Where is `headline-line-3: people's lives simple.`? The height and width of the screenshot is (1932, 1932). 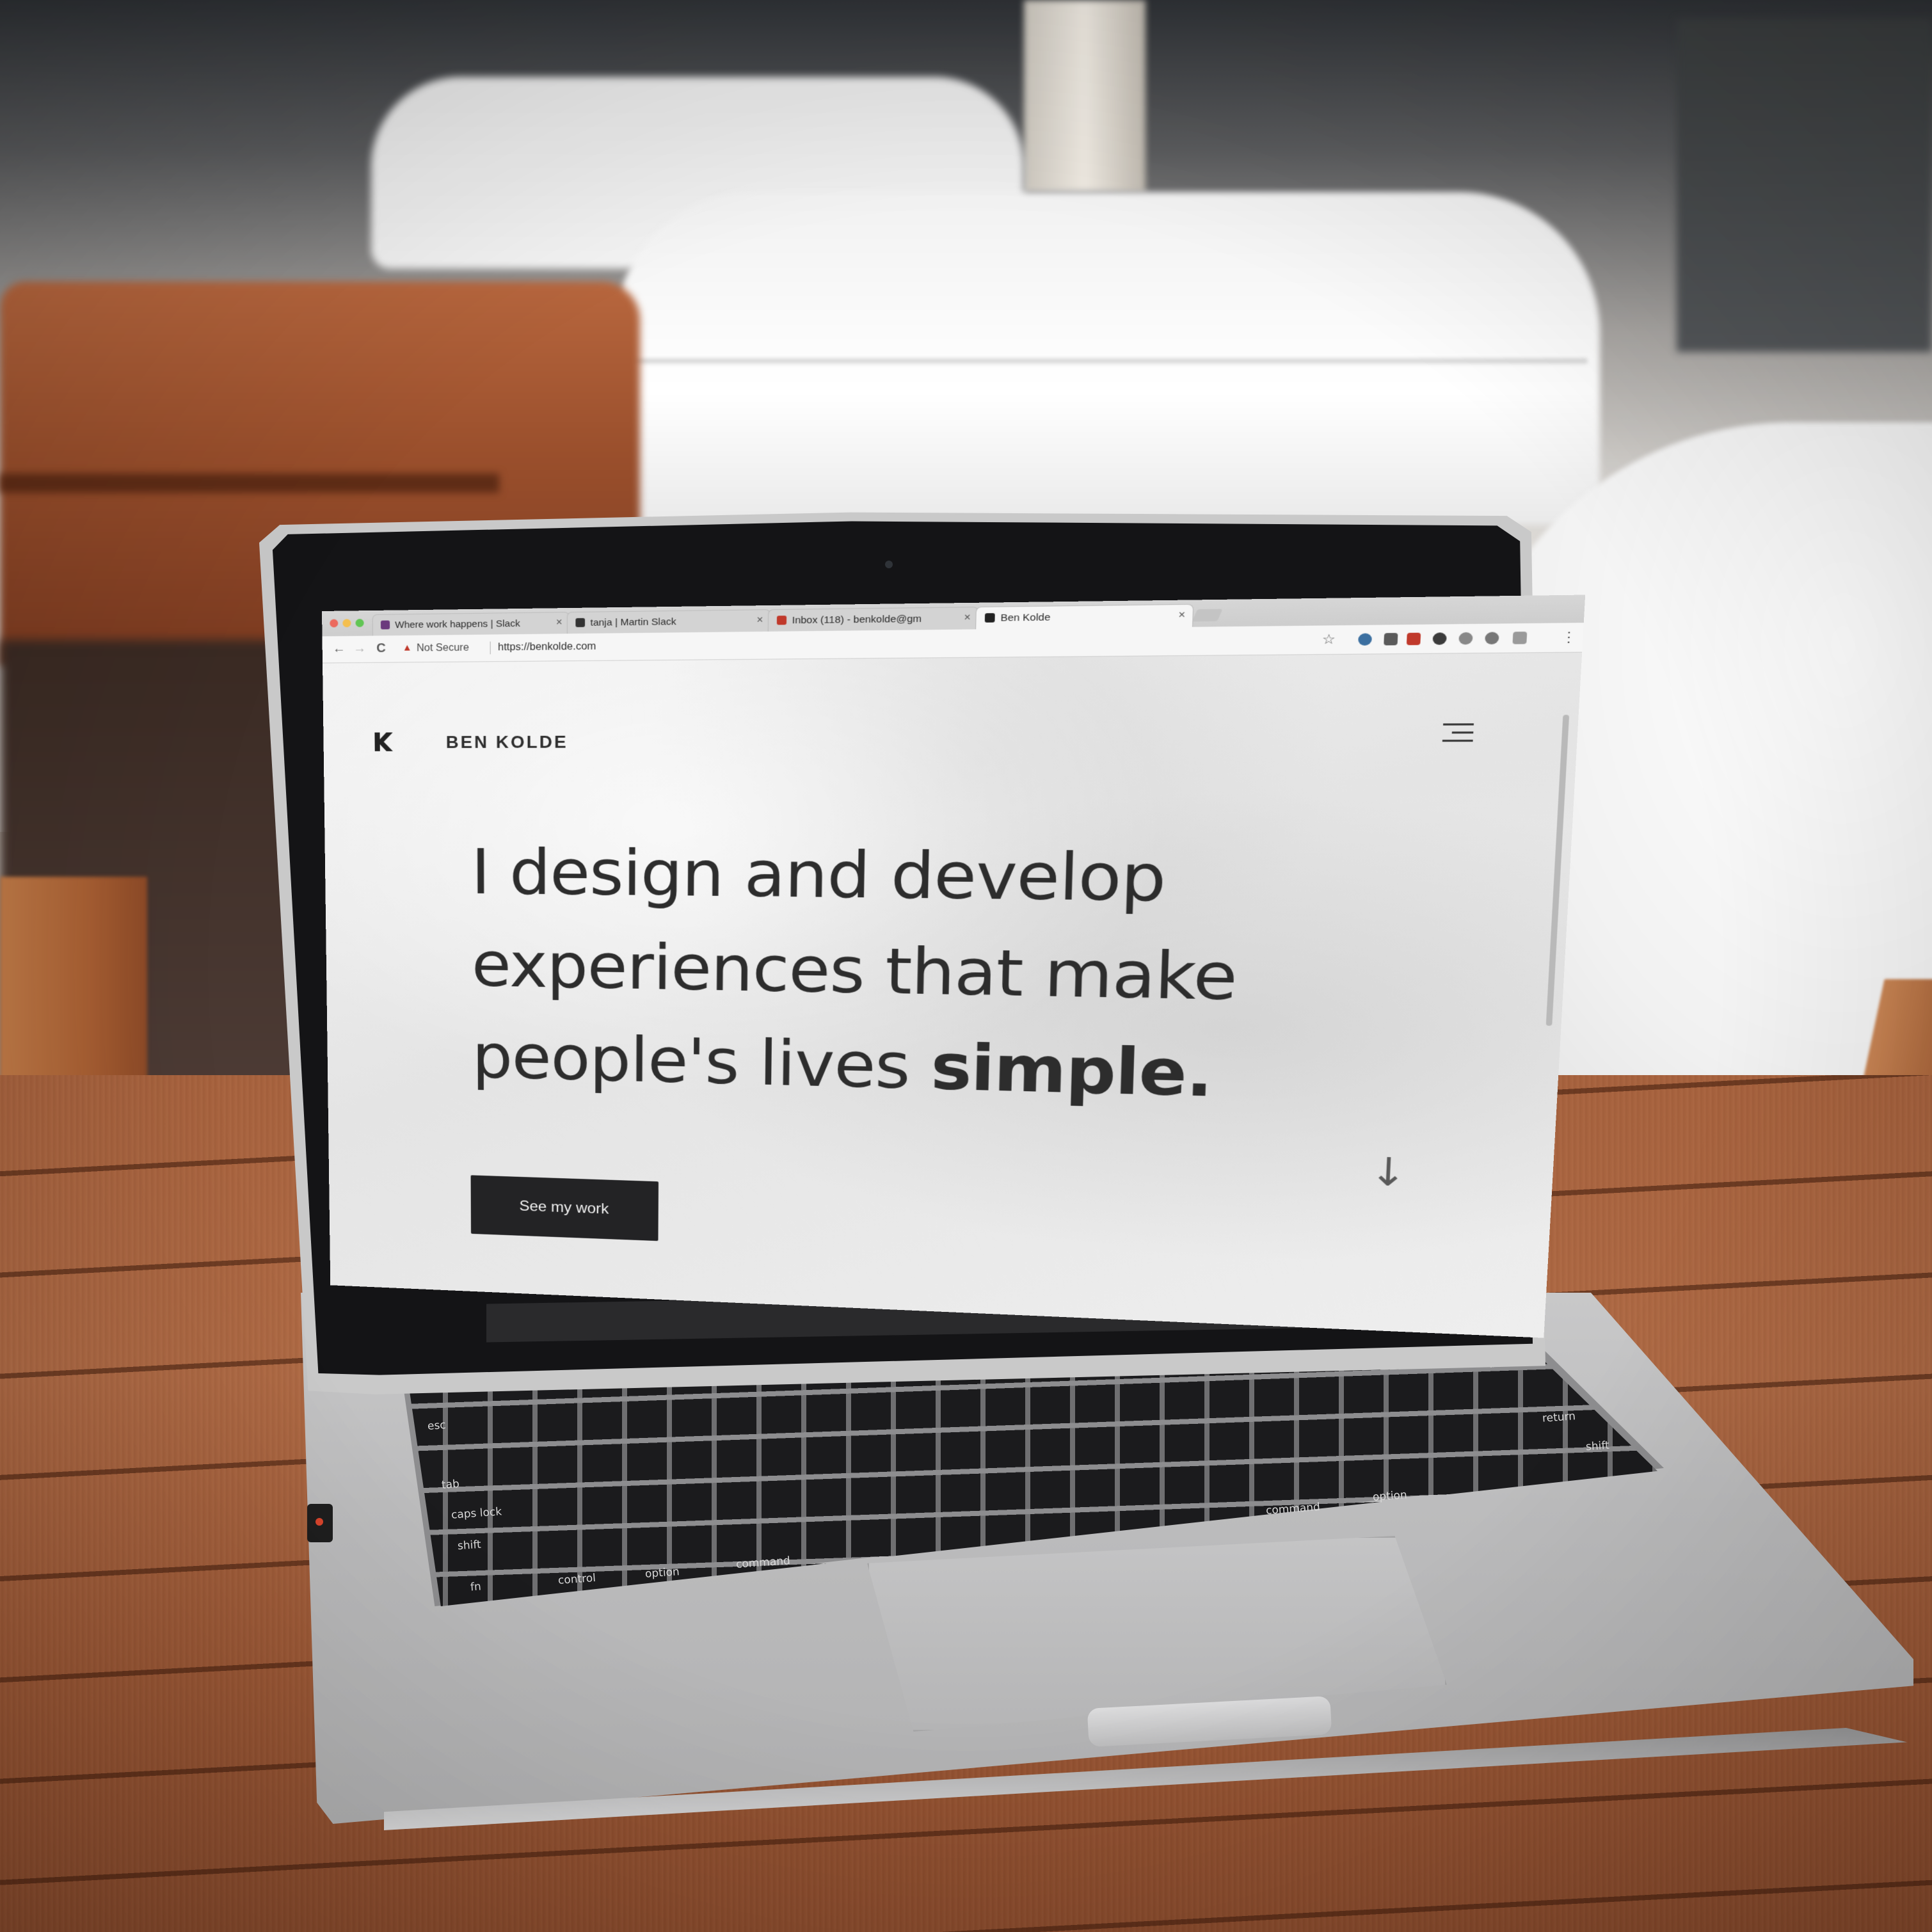
headline-line-3: people's lives simple. is located at coordinates (932, 1069).